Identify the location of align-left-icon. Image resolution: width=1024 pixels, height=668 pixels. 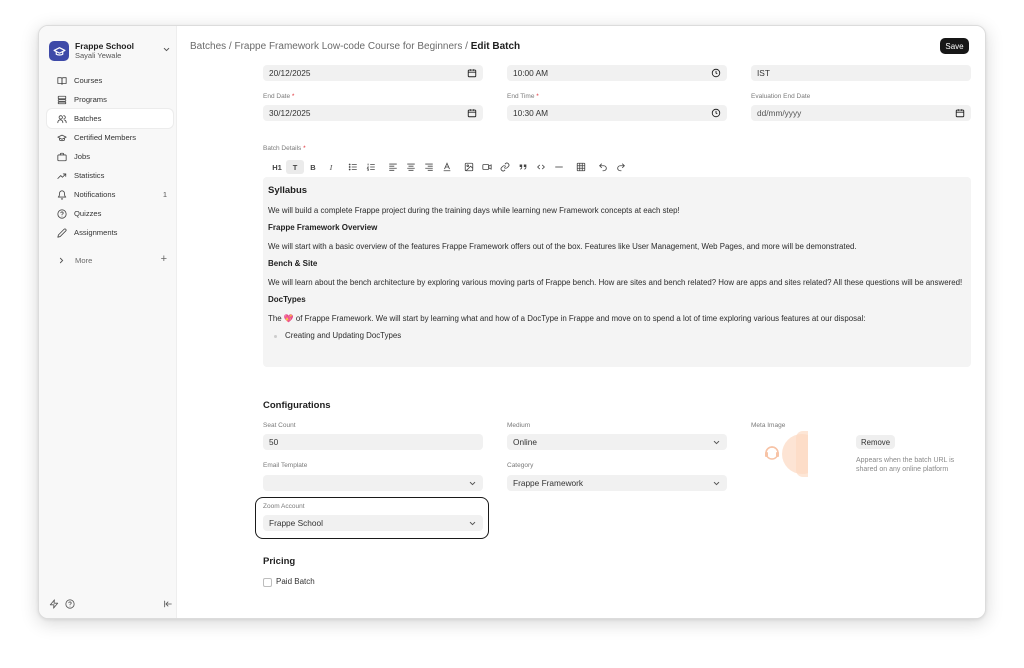
(393, 167).